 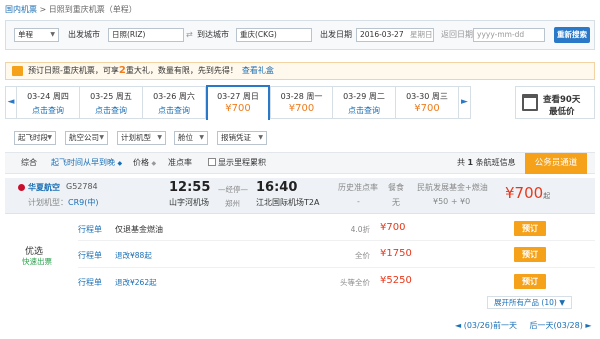 I want to click on date-tab-date: 03-25 周五, so click(x=111, y=96).